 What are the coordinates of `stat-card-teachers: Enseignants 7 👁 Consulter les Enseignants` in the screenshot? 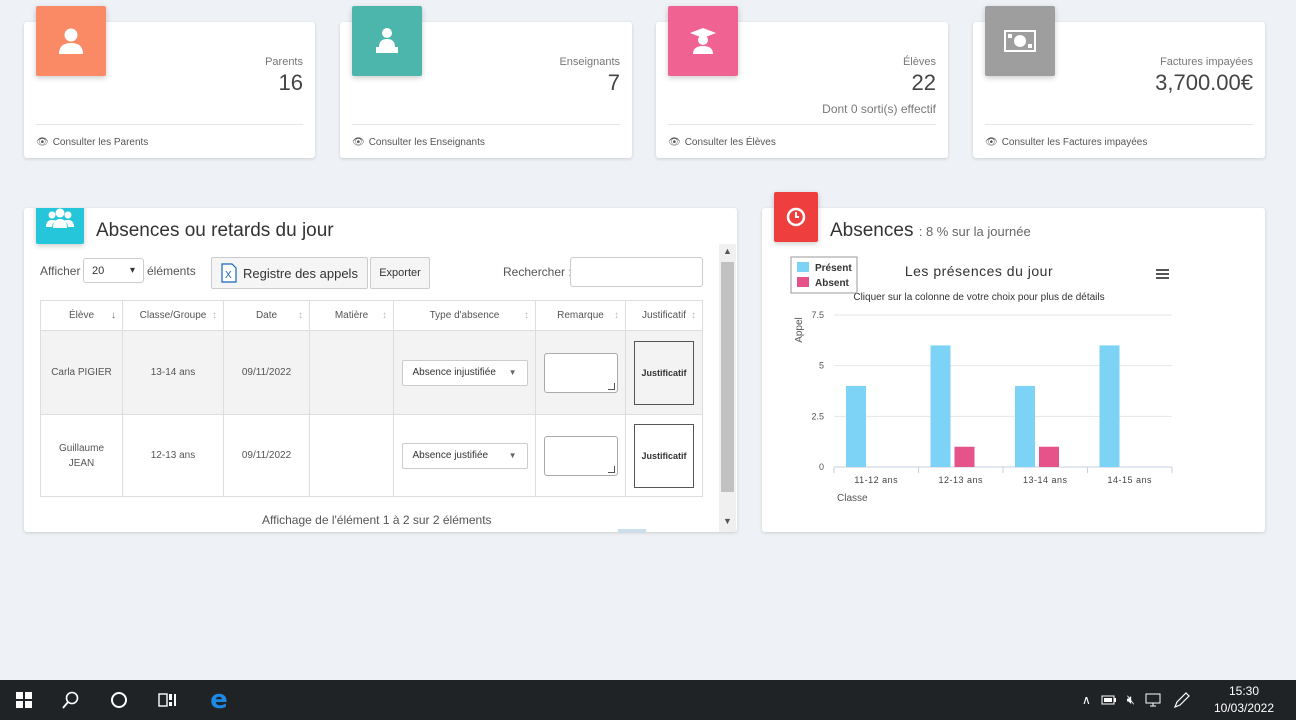 It's located at (486, 82).